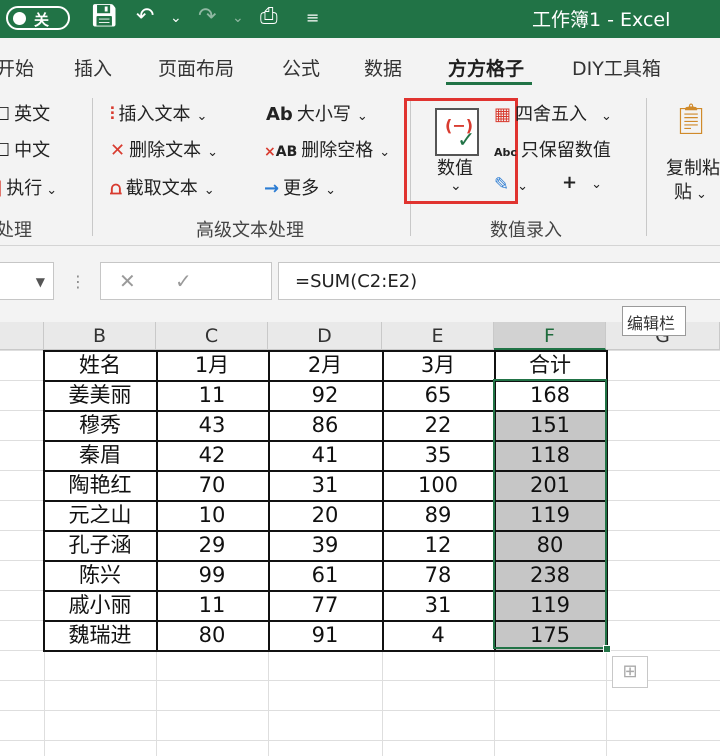  What do you see at coordinates (127, 281) in the screenshot?
I see `cancel-icon: ✕` at bounding box center [127, 281].